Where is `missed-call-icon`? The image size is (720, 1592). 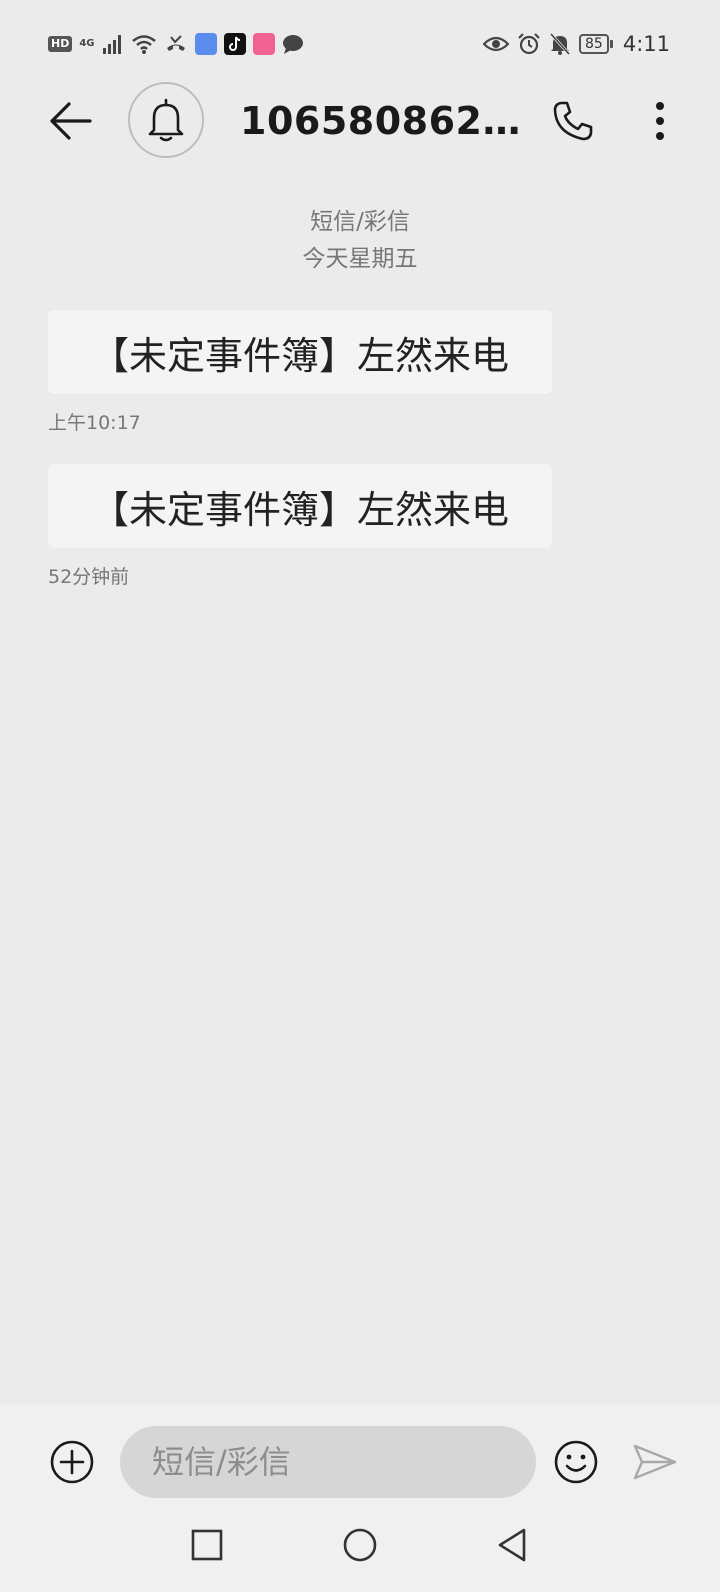
missed-call-icon is located at coordinates (175, 43).